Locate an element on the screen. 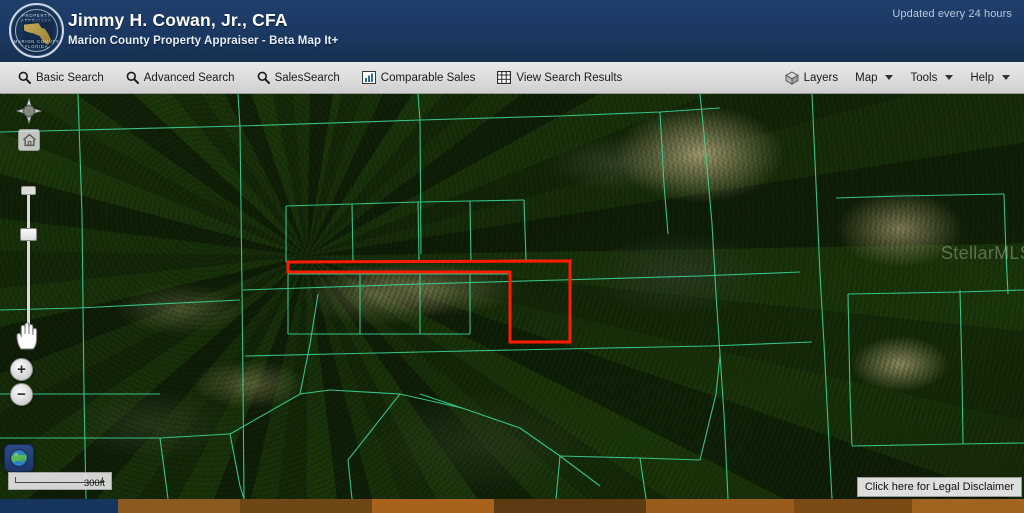  toolbar-menu-tools: Tools is located at coordinates (932, 78).